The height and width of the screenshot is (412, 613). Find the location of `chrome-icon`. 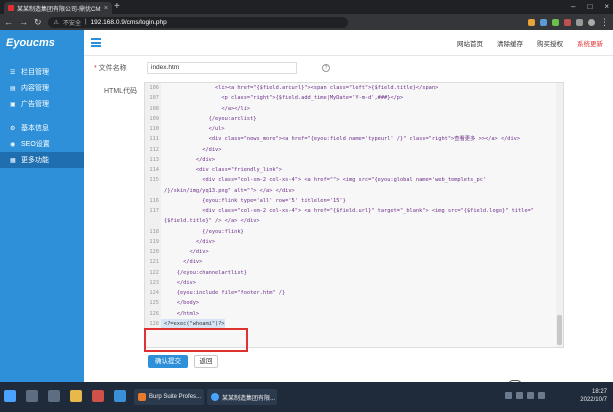

chrome-icon is located at coordinates (215, 397).